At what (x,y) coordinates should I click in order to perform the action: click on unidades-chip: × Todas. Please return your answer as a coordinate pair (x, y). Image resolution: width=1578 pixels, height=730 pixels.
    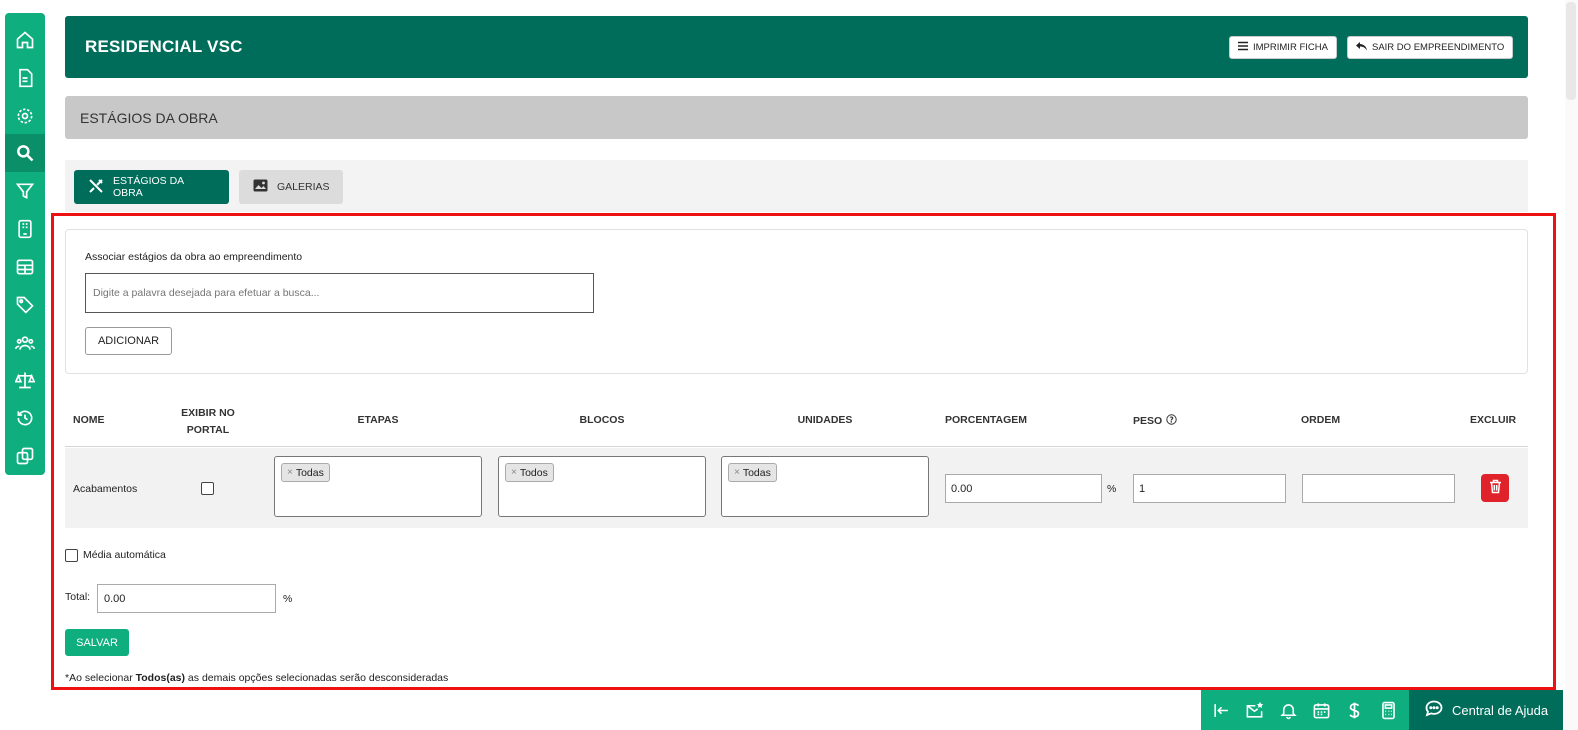
    Looking at the image, I should click on (752, 472).